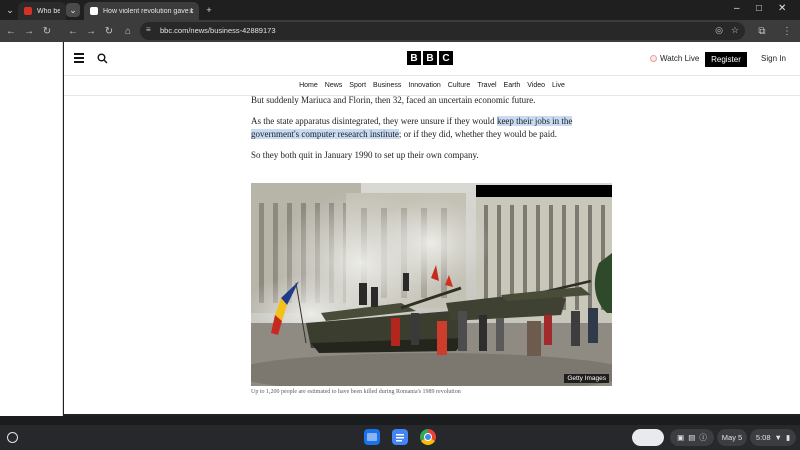 This screenshot has height=450, width=800. What do you see at coordinates (586, 378) in the screenshot?
I see `image-credit: Getty Images` at bounding box center [586, 378].